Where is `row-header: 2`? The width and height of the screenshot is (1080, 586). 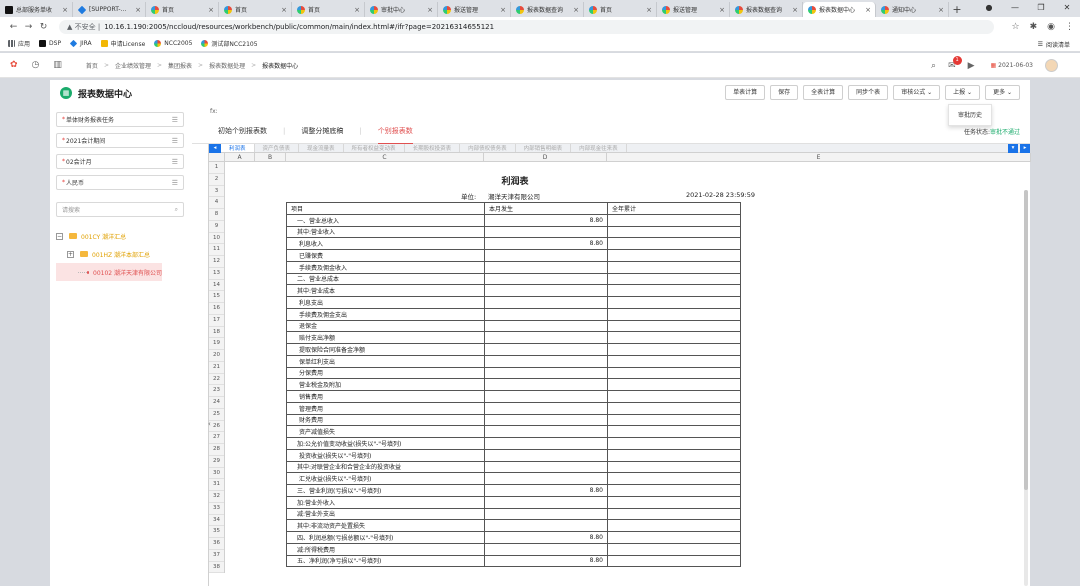
row-header: 2 is located at coordinates (216, 180).